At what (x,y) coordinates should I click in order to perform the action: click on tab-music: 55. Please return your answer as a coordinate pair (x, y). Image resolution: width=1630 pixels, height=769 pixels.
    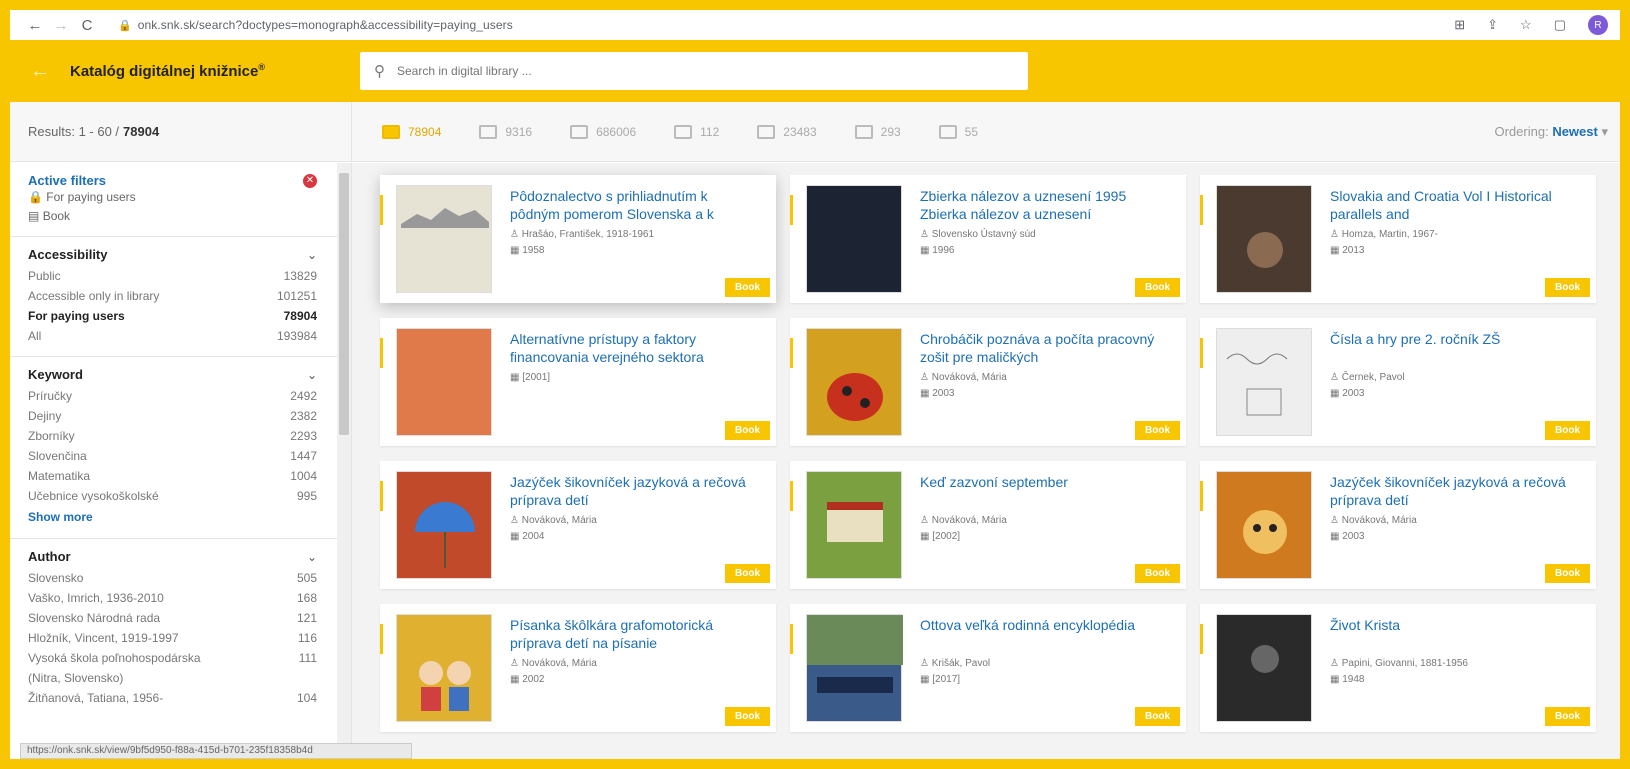
    Looking at the image, I should click on (958, 131).